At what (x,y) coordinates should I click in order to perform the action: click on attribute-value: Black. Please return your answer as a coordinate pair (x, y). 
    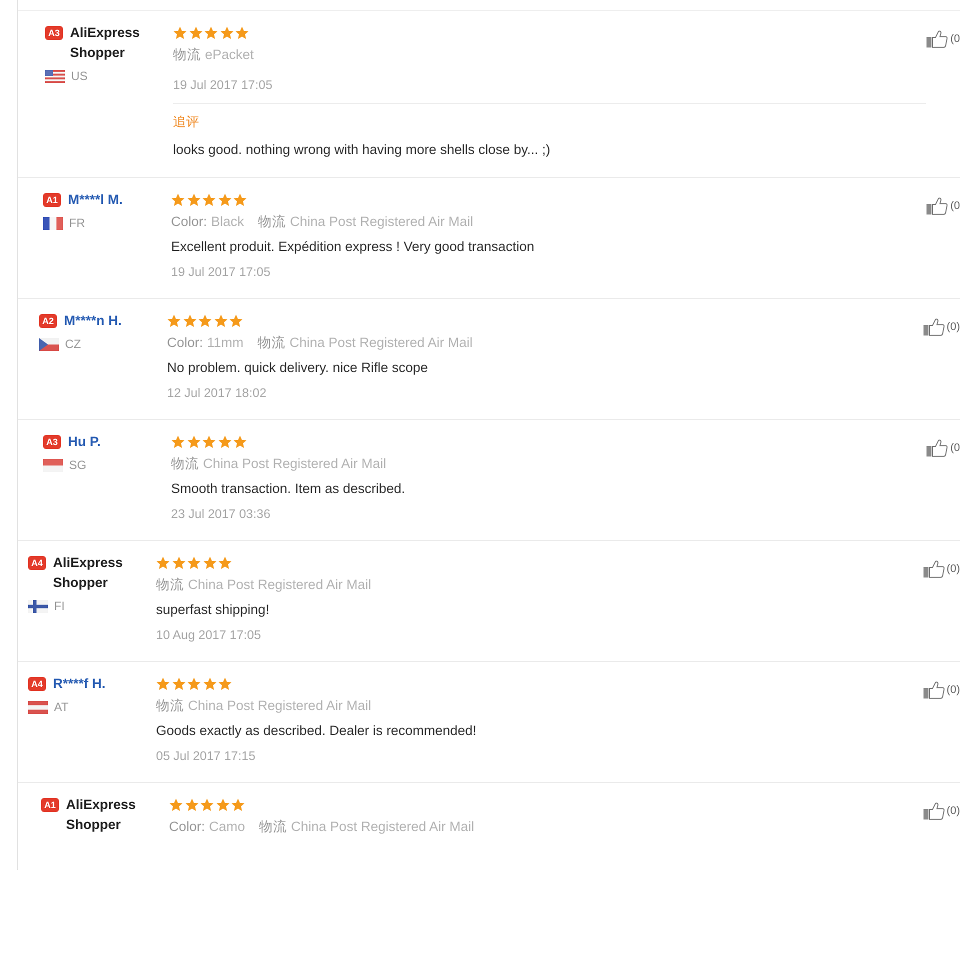
    Looking at the image, I should click on (227, 222).